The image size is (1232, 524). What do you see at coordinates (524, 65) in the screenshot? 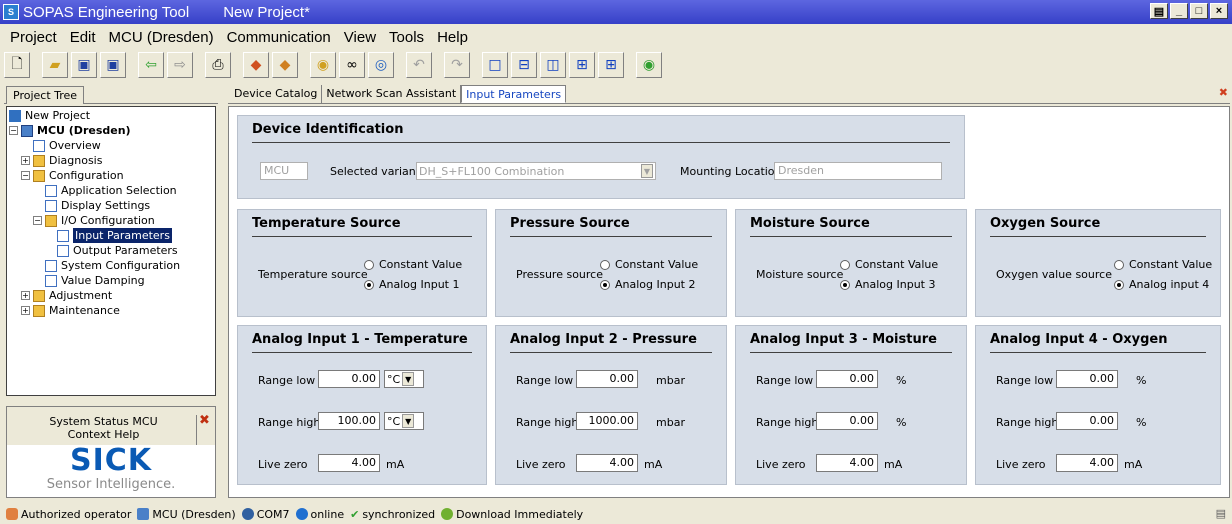
I see `layout-hsplit-icon: ⊟` at bounding box center [524, 65].